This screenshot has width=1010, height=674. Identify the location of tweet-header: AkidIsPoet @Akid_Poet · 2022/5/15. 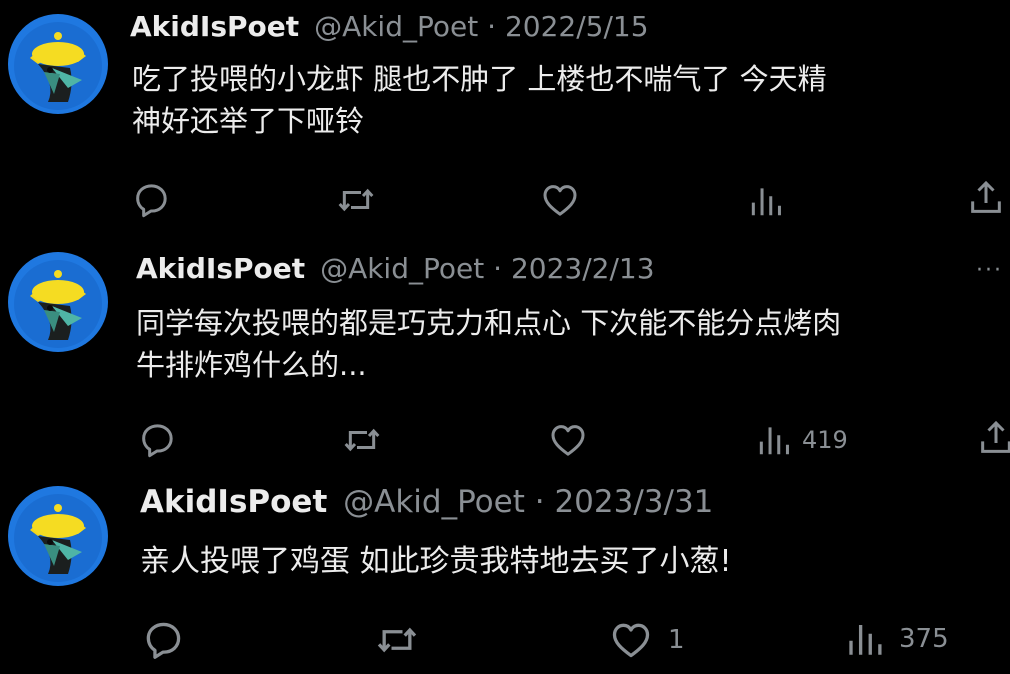
(389, 26).